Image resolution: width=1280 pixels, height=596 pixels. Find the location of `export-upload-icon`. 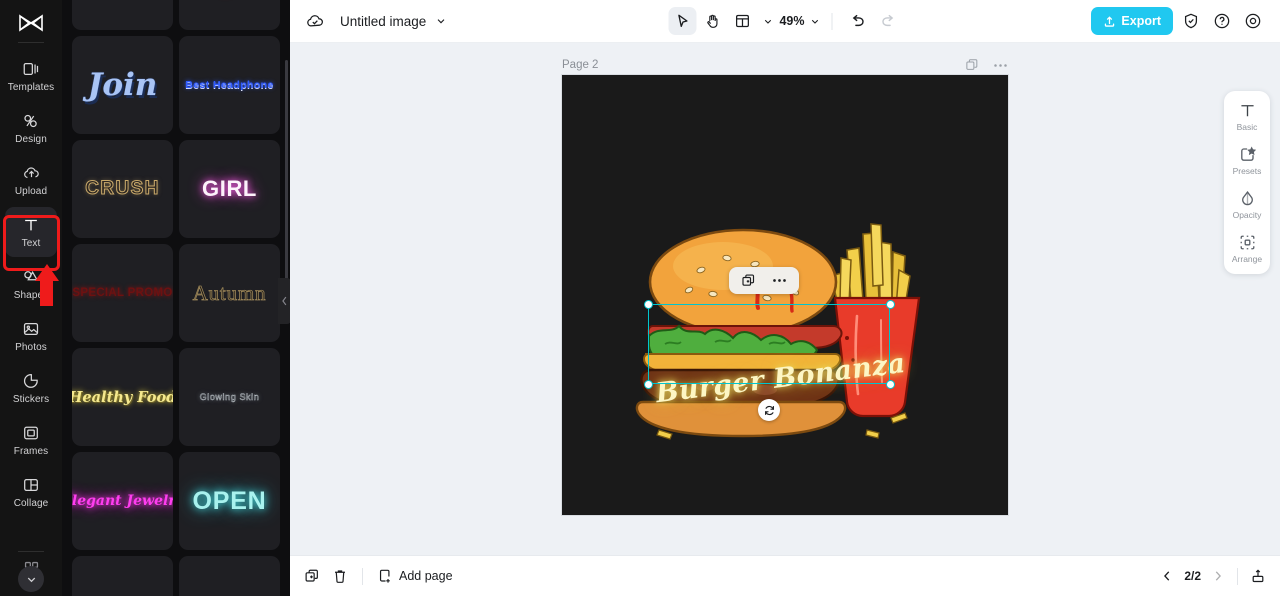

export-upload-icon is located at coordinates (1109, 21).